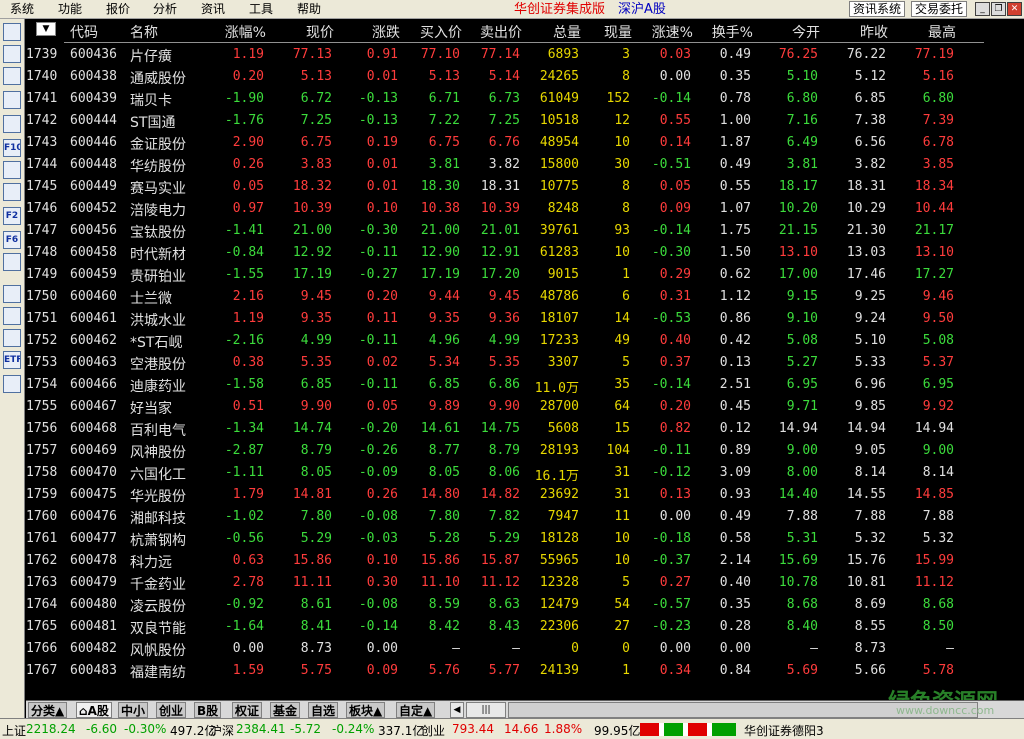  Describe the element at coordinates (248, 142) in the screenshot. I see `change-pct: 2.90` at that location.